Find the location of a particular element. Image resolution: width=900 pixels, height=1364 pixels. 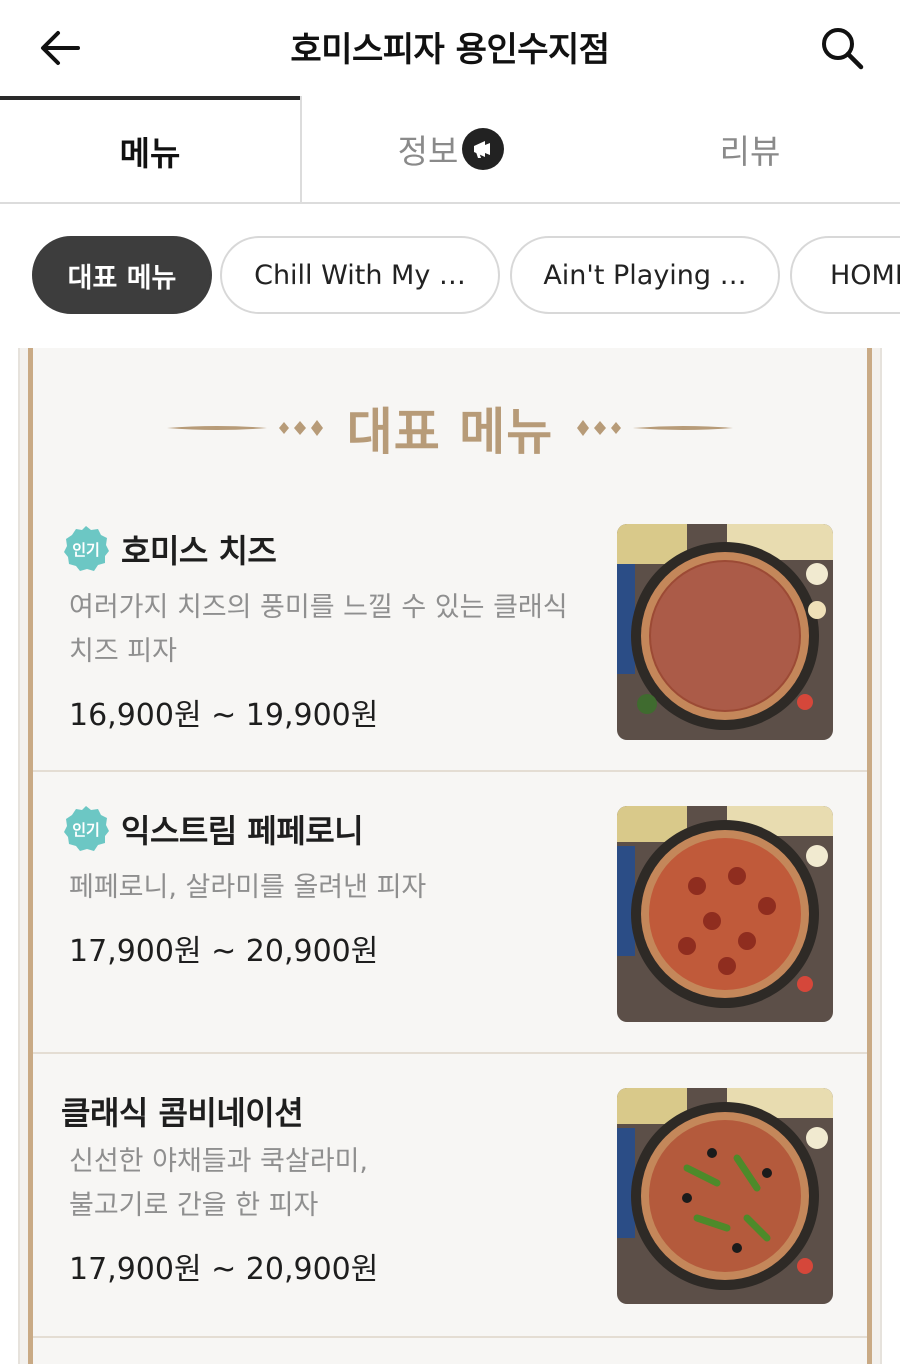

megaphone-icon is located at coordinates (483, 149).